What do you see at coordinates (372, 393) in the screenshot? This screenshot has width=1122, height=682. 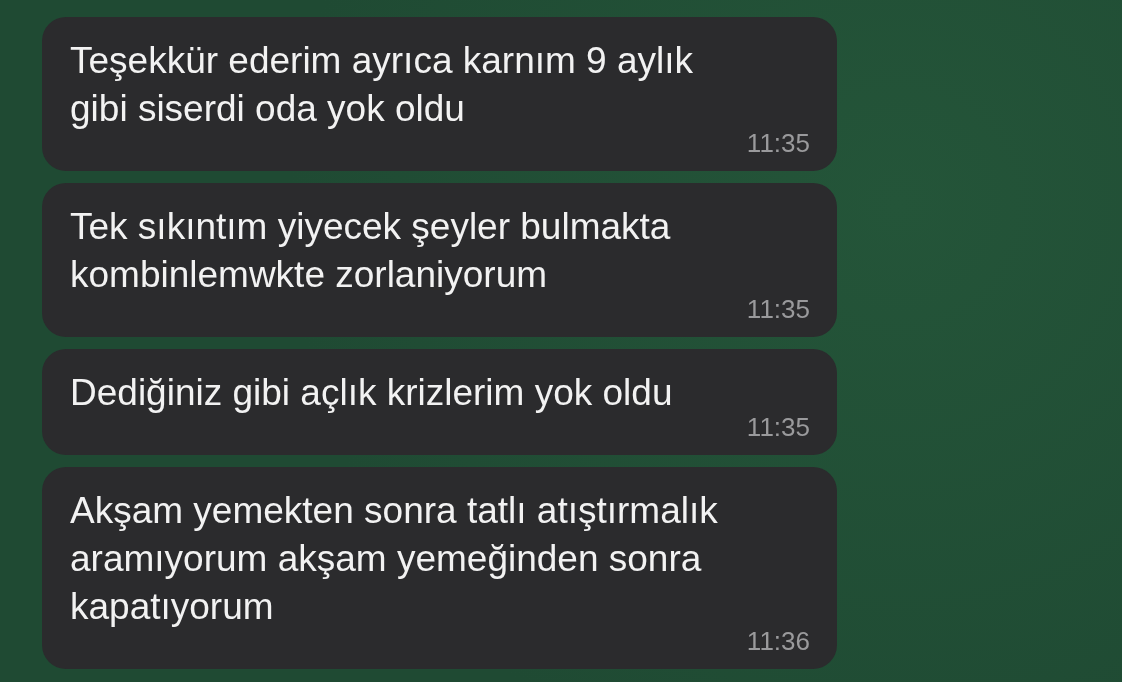 I see `message-text: Dediğiniz gibi açlık krizlerim yok oldu` at bounding box center [372, 393].